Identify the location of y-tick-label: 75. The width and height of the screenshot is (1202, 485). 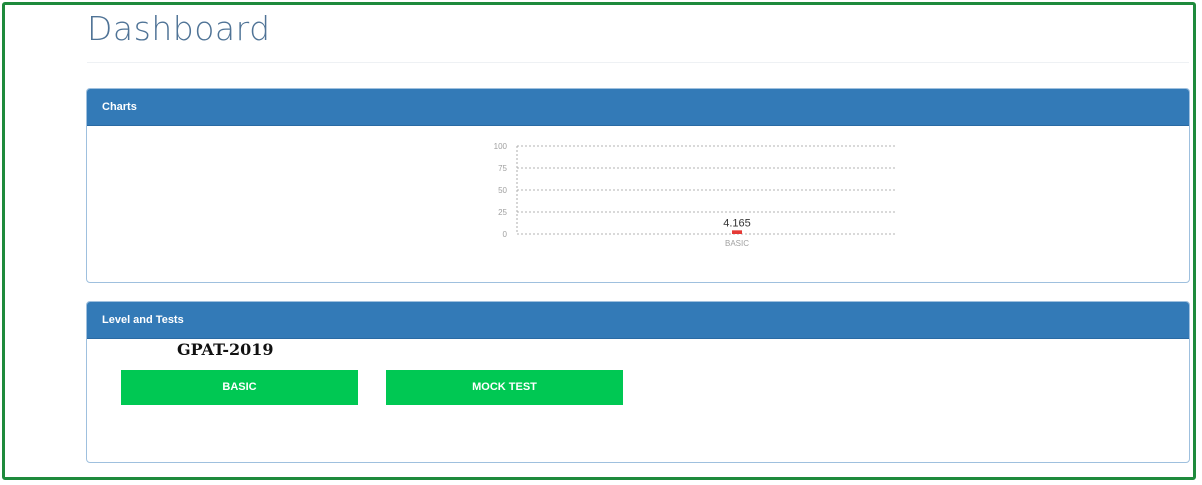
(502, 168).